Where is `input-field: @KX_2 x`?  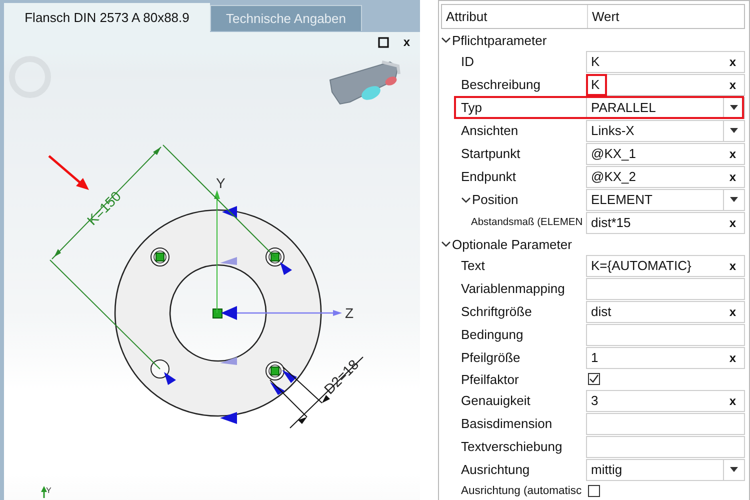 input-field: @KX_2 x is located at coordinates (665, 177).